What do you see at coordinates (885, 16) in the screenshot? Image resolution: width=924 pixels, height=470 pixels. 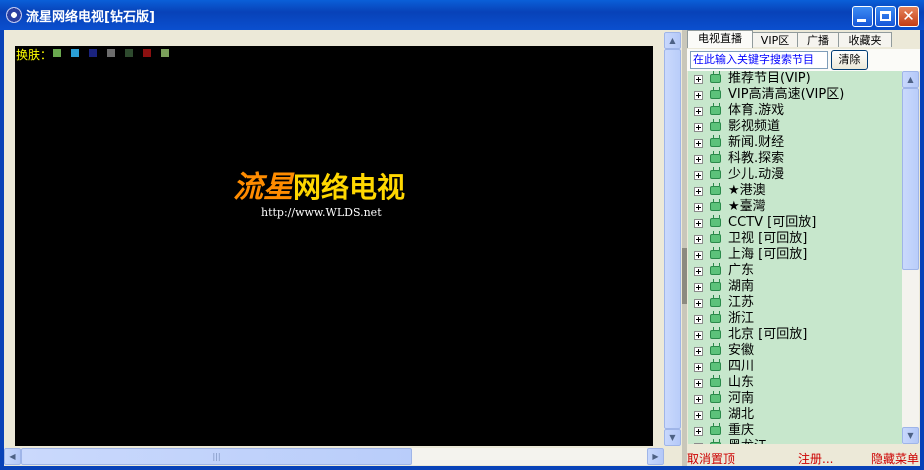 I see `maximize-button` at bounding box center [885, 16].